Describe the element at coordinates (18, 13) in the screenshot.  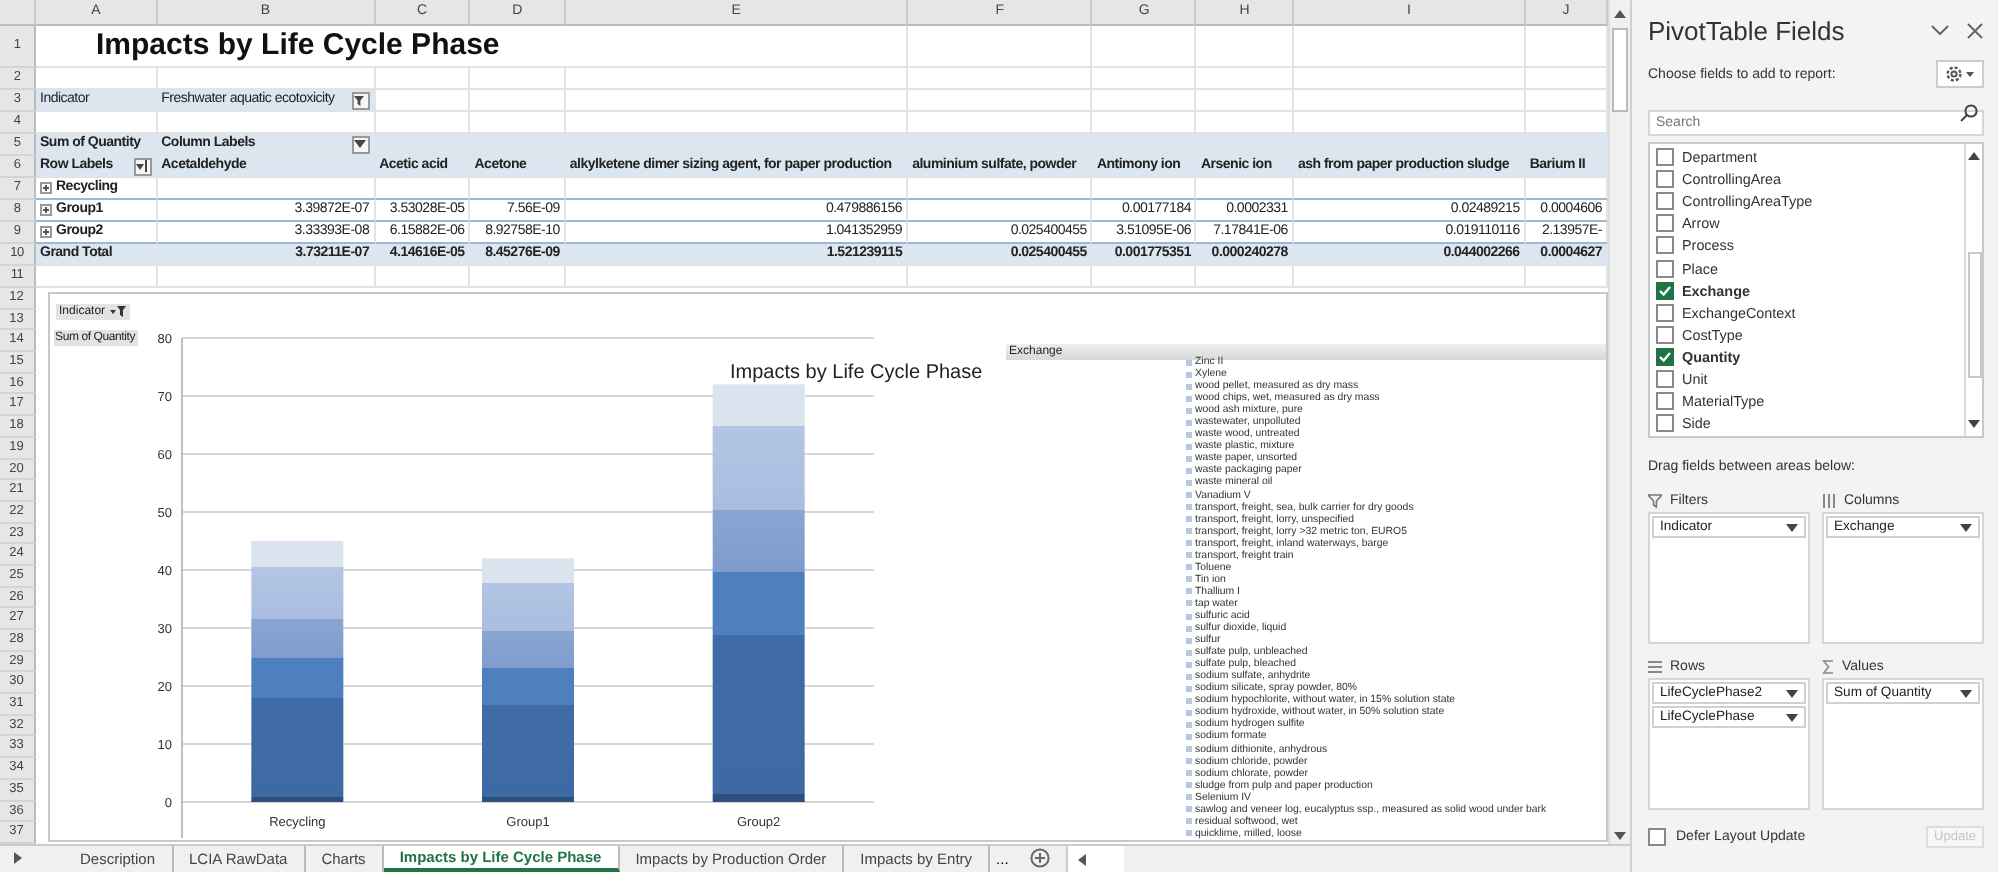
I see `select-all-button` at that location.